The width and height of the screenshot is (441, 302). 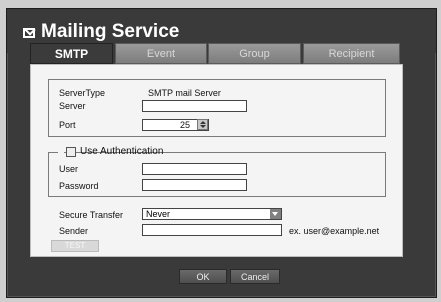 I want to click on secure-transfer-select: Never, so click(x=212, y=214).